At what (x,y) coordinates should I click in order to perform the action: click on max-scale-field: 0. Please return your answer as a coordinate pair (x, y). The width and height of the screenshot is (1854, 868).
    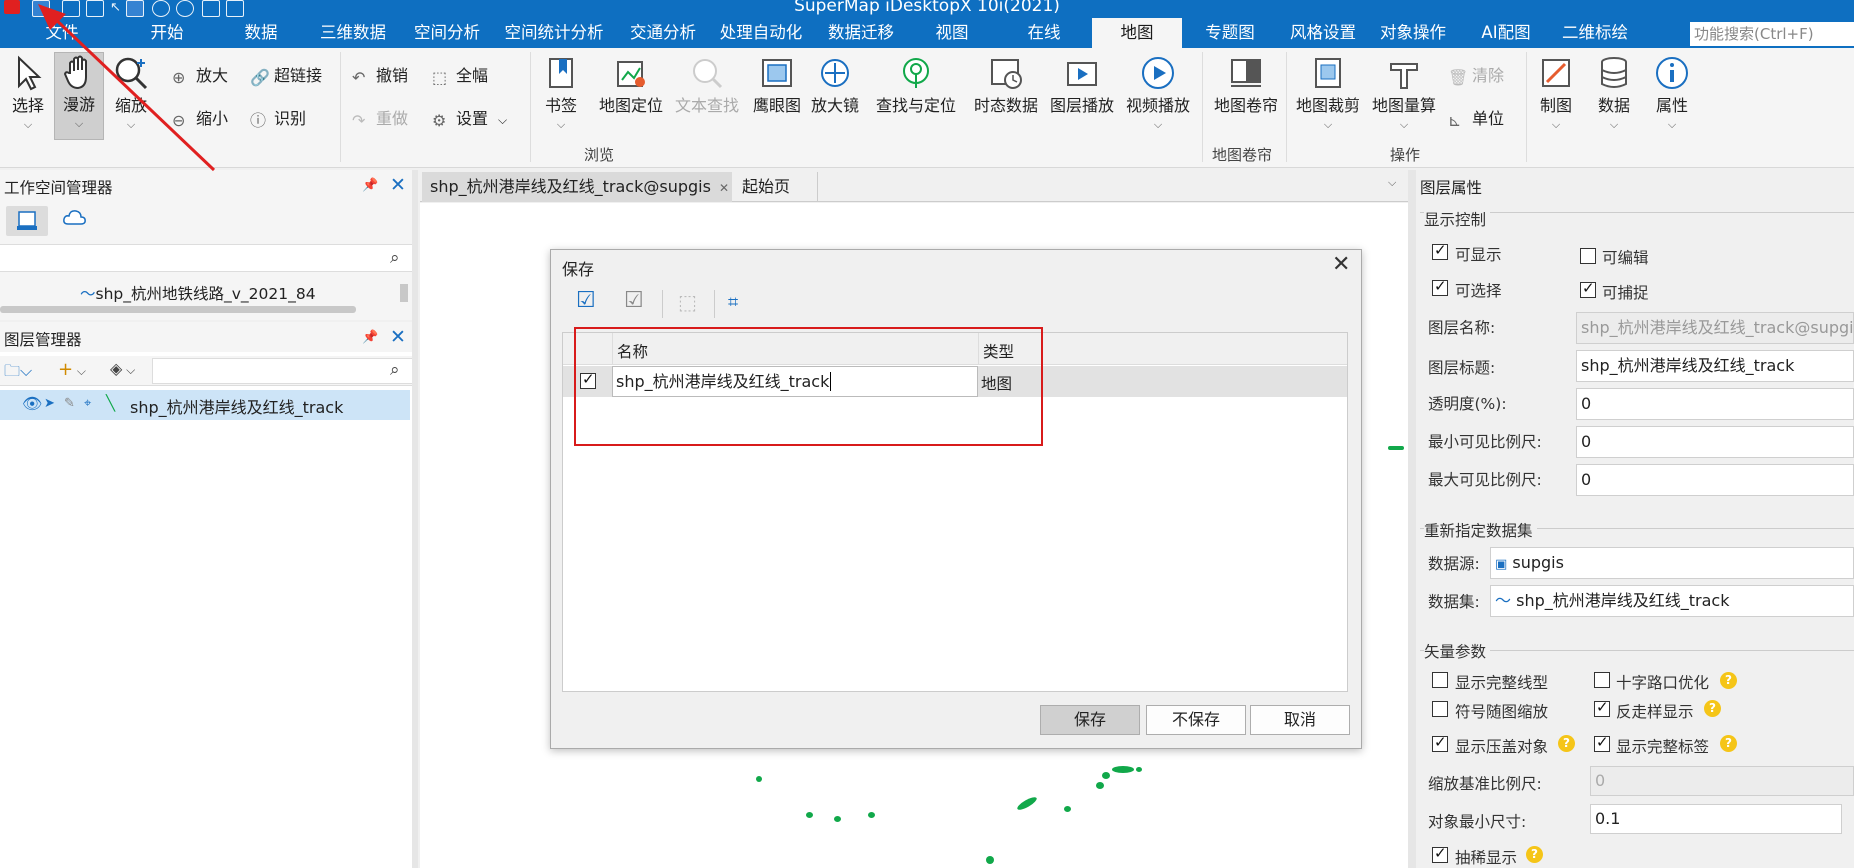
    Looking at the image, I should click on (1715, 480).